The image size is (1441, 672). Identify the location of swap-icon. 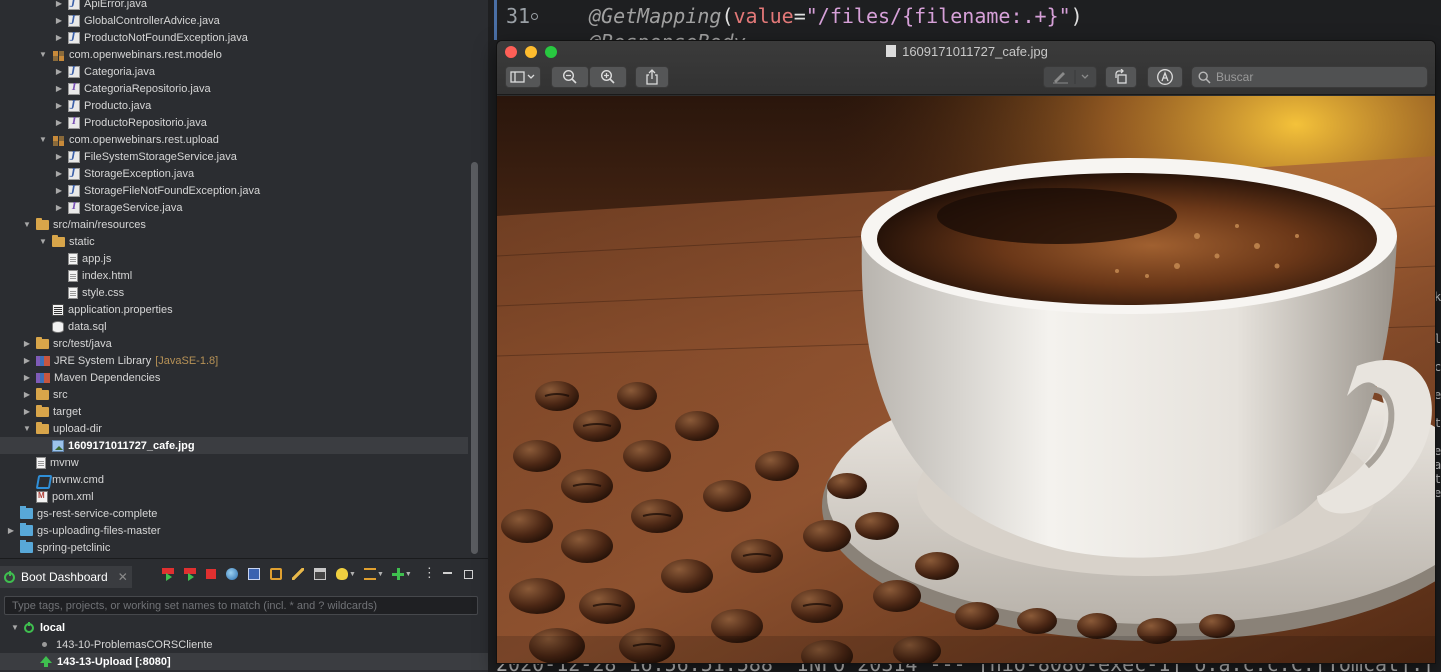
(276, 574).